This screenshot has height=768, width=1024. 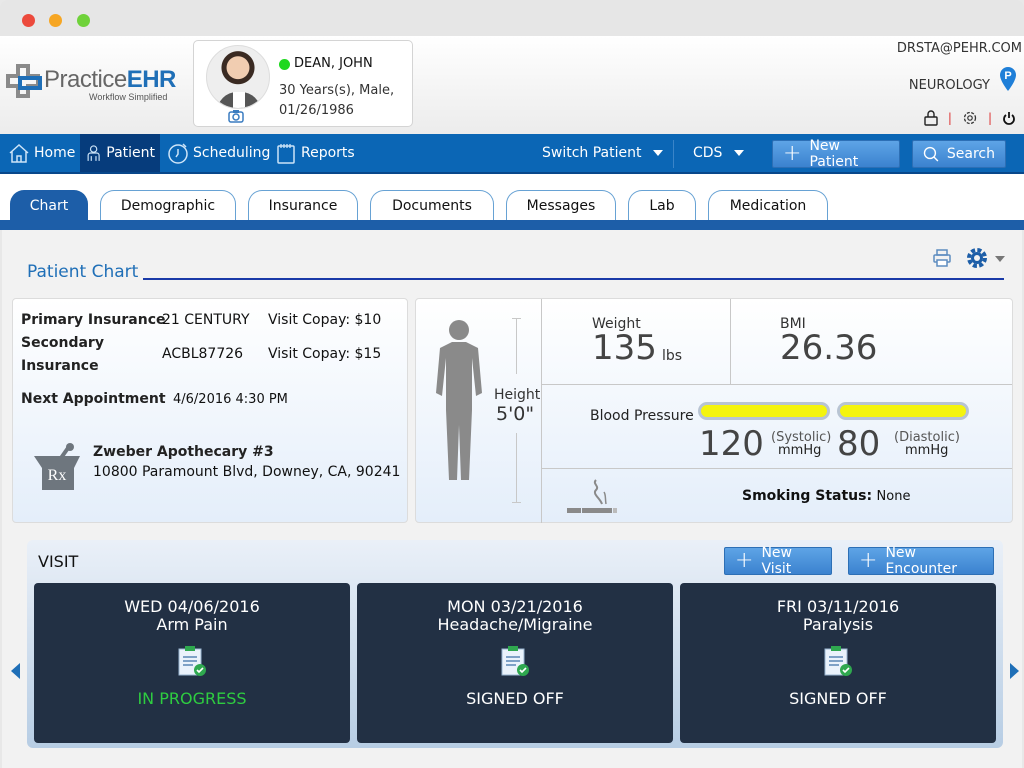 What do you see at coordinates (573, 279) in the screenshot?
I see `title-underline` at bounding box center [573, 279].